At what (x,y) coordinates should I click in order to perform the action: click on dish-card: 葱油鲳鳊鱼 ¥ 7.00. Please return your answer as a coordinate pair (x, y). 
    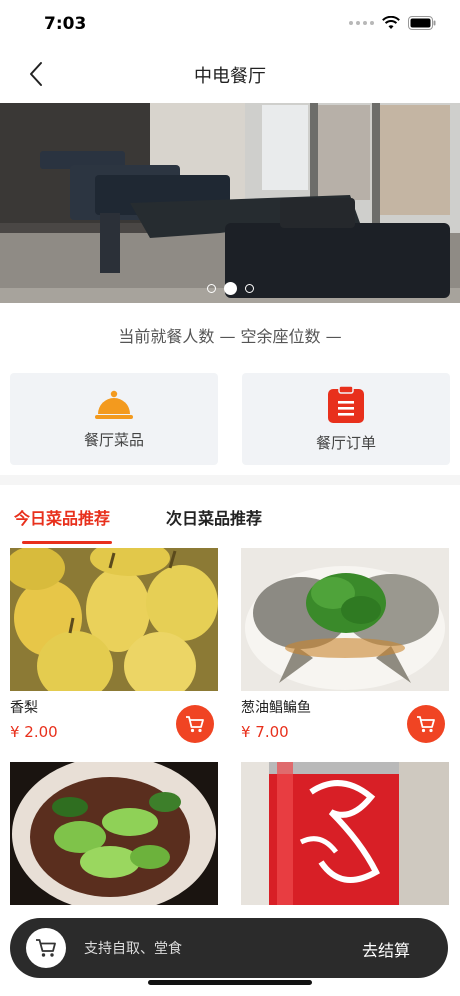
    Looking at the image, I should click on (345, 645).